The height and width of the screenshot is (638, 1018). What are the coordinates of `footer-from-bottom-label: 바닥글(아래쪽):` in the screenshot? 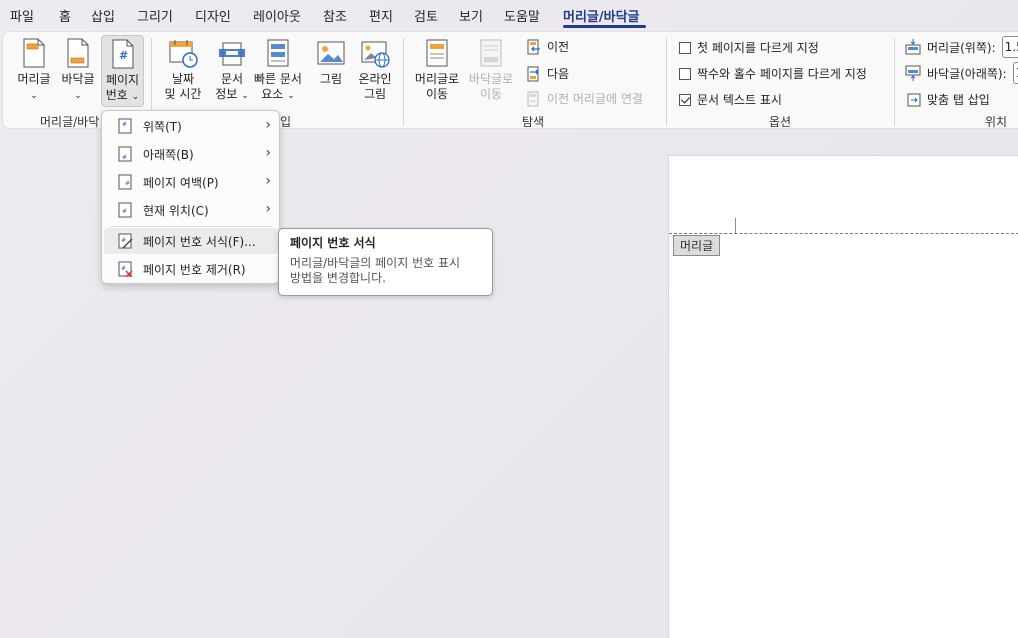 It's located at (967, 73).